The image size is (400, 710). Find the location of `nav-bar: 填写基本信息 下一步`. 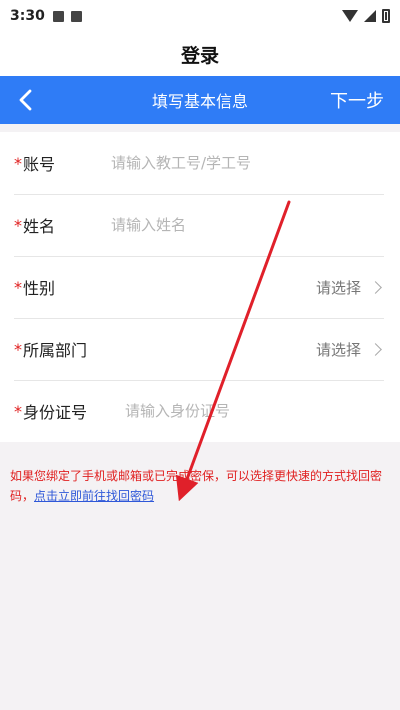

nav-bar: 填写基本信息 下一步 is located at coordinates (200, 100).